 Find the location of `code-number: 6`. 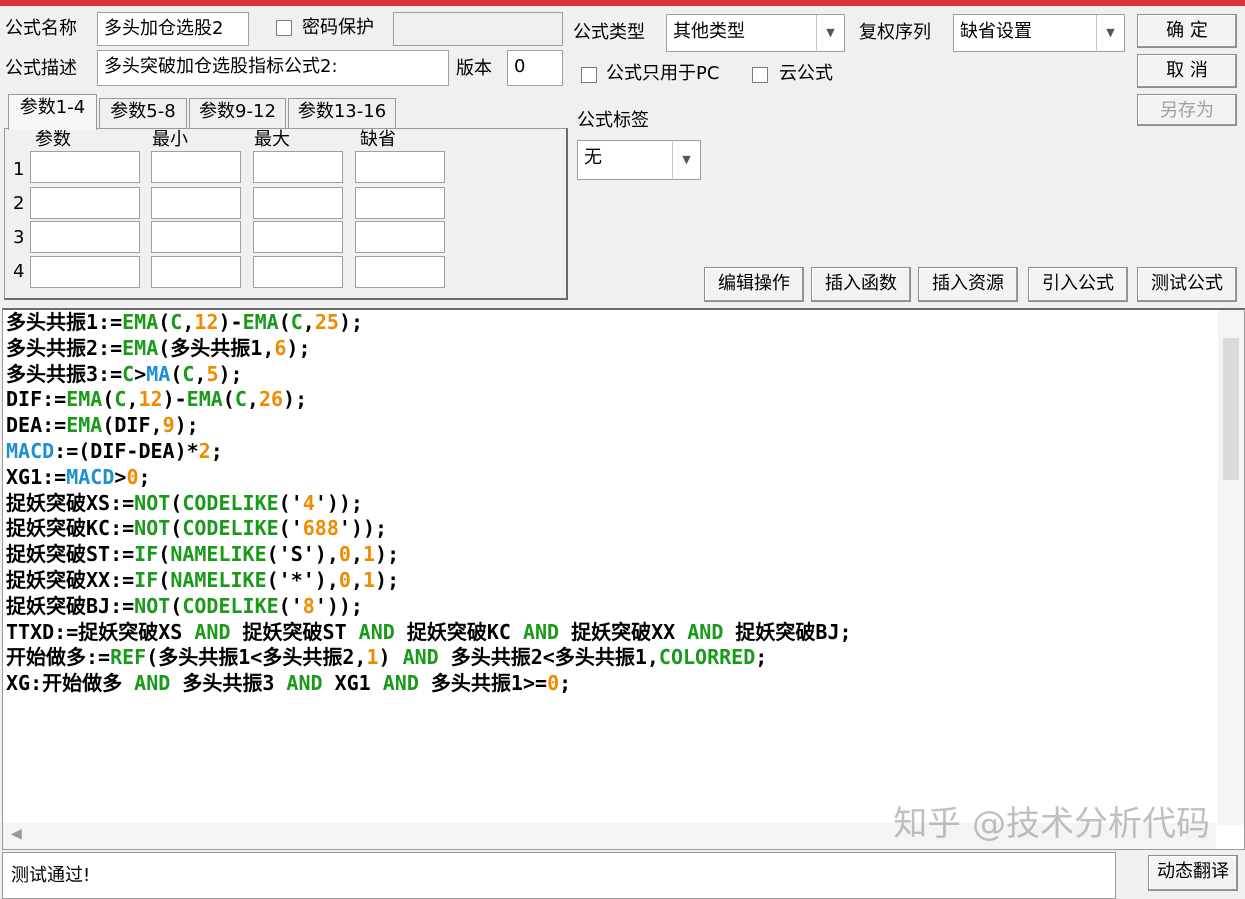

code-number: 6 is located at coordinates (280, 347).